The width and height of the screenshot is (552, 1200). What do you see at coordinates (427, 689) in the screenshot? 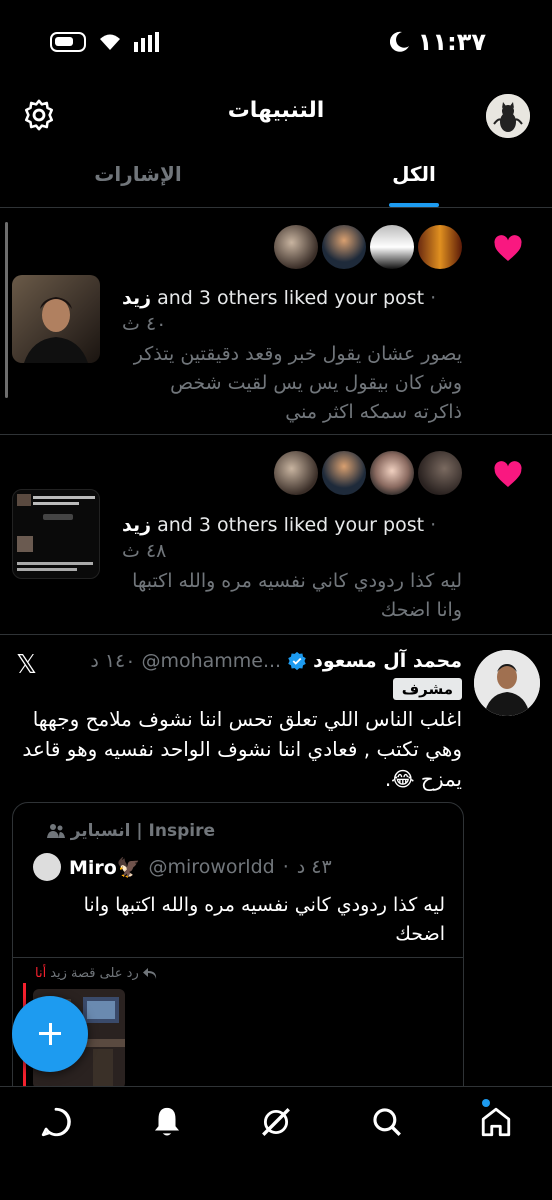
I see `moderator-badge: مشرف` at bounding box center [427, 689].